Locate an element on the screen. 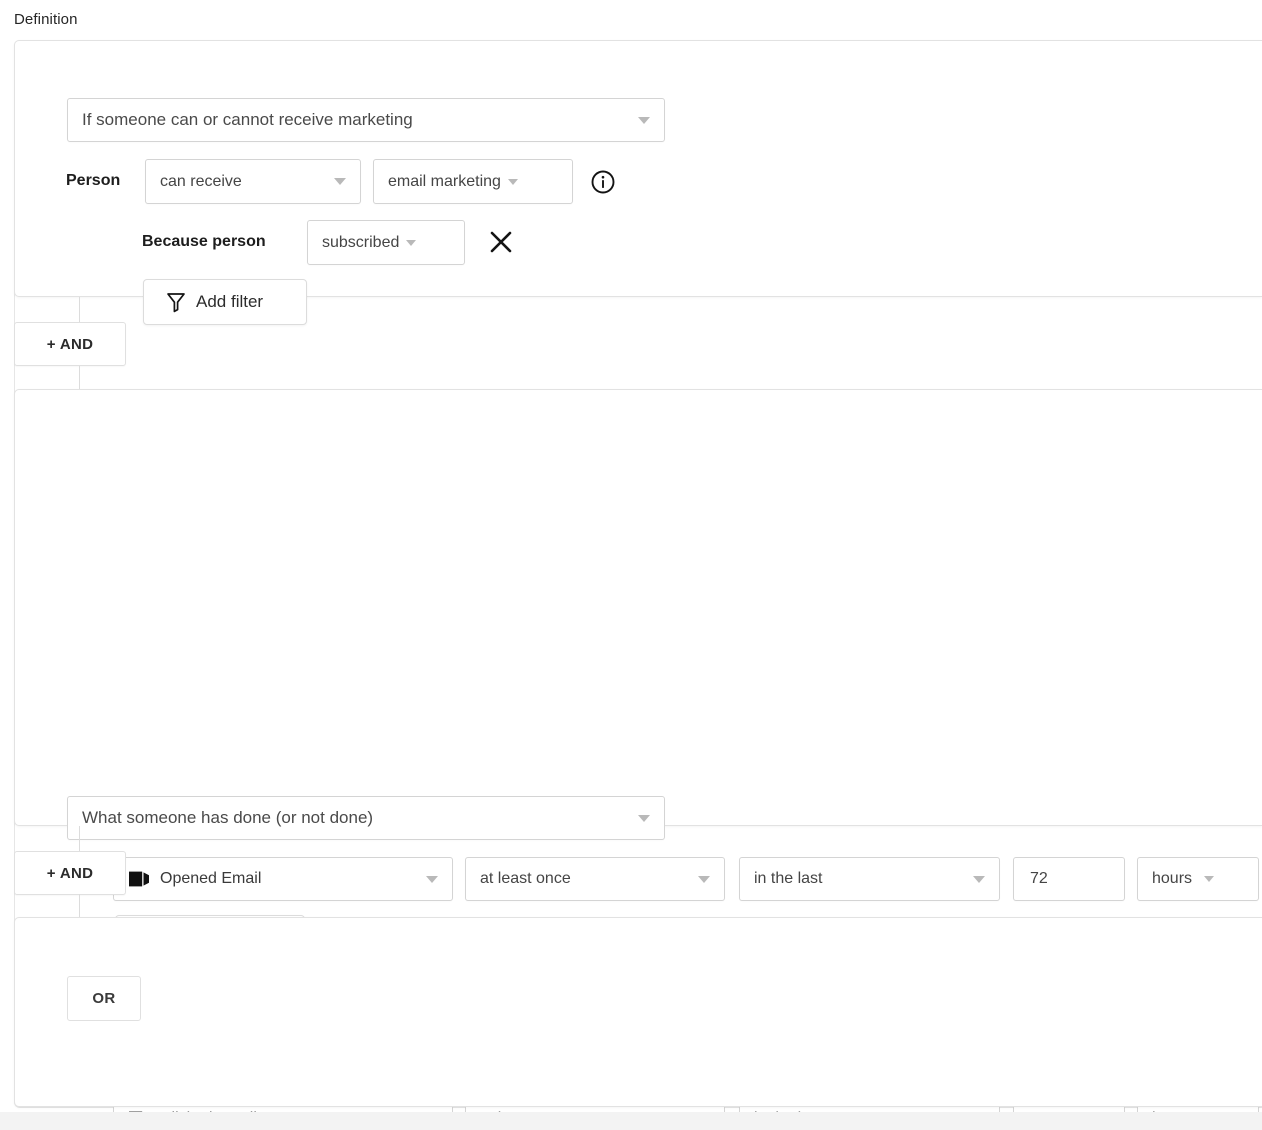  channel-select: email marketing is located at coordinates (473, 181).